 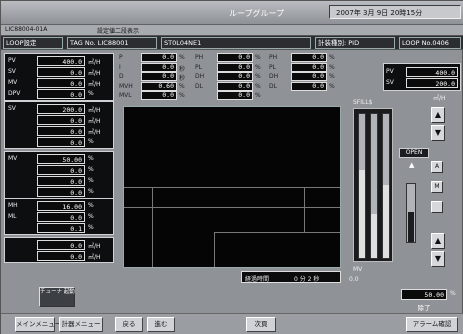 What do you see at coordinates (422, 77) in the screenshot?
I see `pv-sv-display: PV 400.0 SV 200.0` at bounding box center [422, 77].